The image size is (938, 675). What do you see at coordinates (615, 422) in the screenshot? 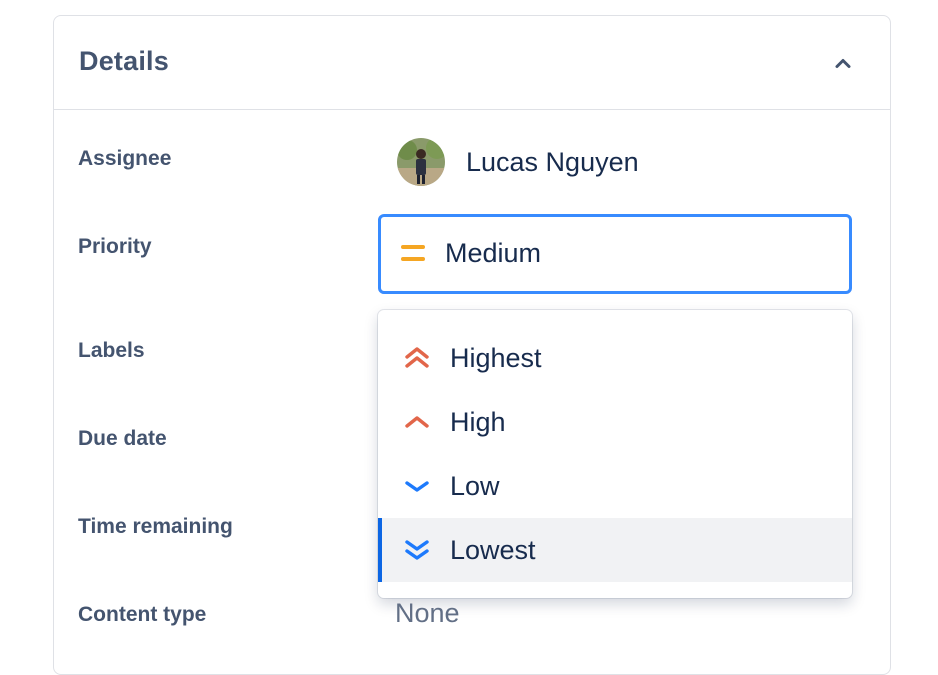
I see `option-high: High` at bounding box center [615, 422].